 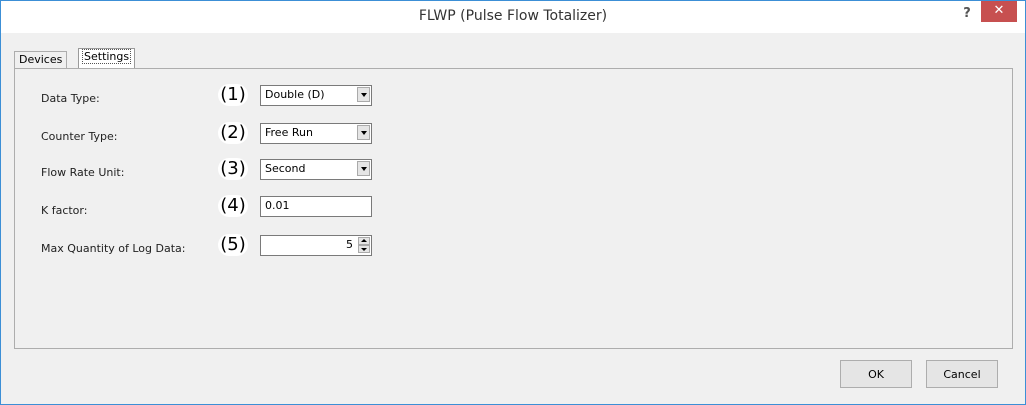 I want to click on close-button: ✕, so click(x=999, y=11).